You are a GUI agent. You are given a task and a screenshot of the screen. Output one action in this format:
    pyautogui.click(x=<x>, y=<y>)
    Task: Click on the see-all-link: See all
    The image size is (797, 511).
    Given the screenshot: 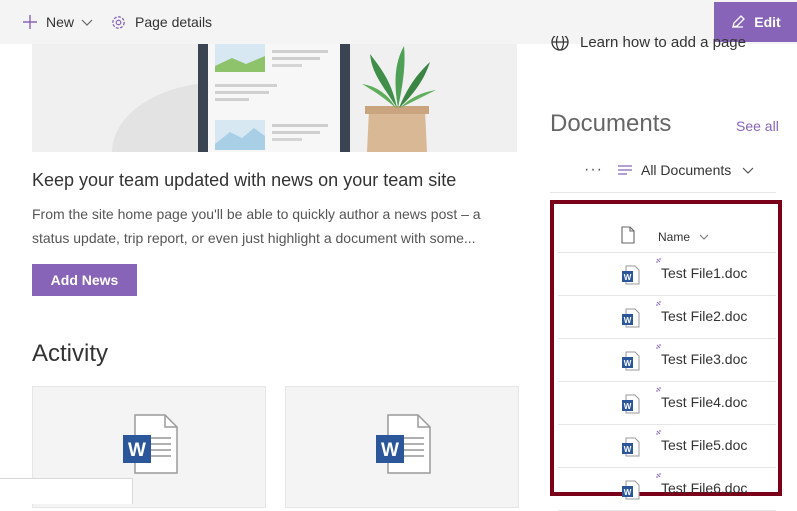 What is the action you would take?
    pyautogui.click(x=757, y=126)
    